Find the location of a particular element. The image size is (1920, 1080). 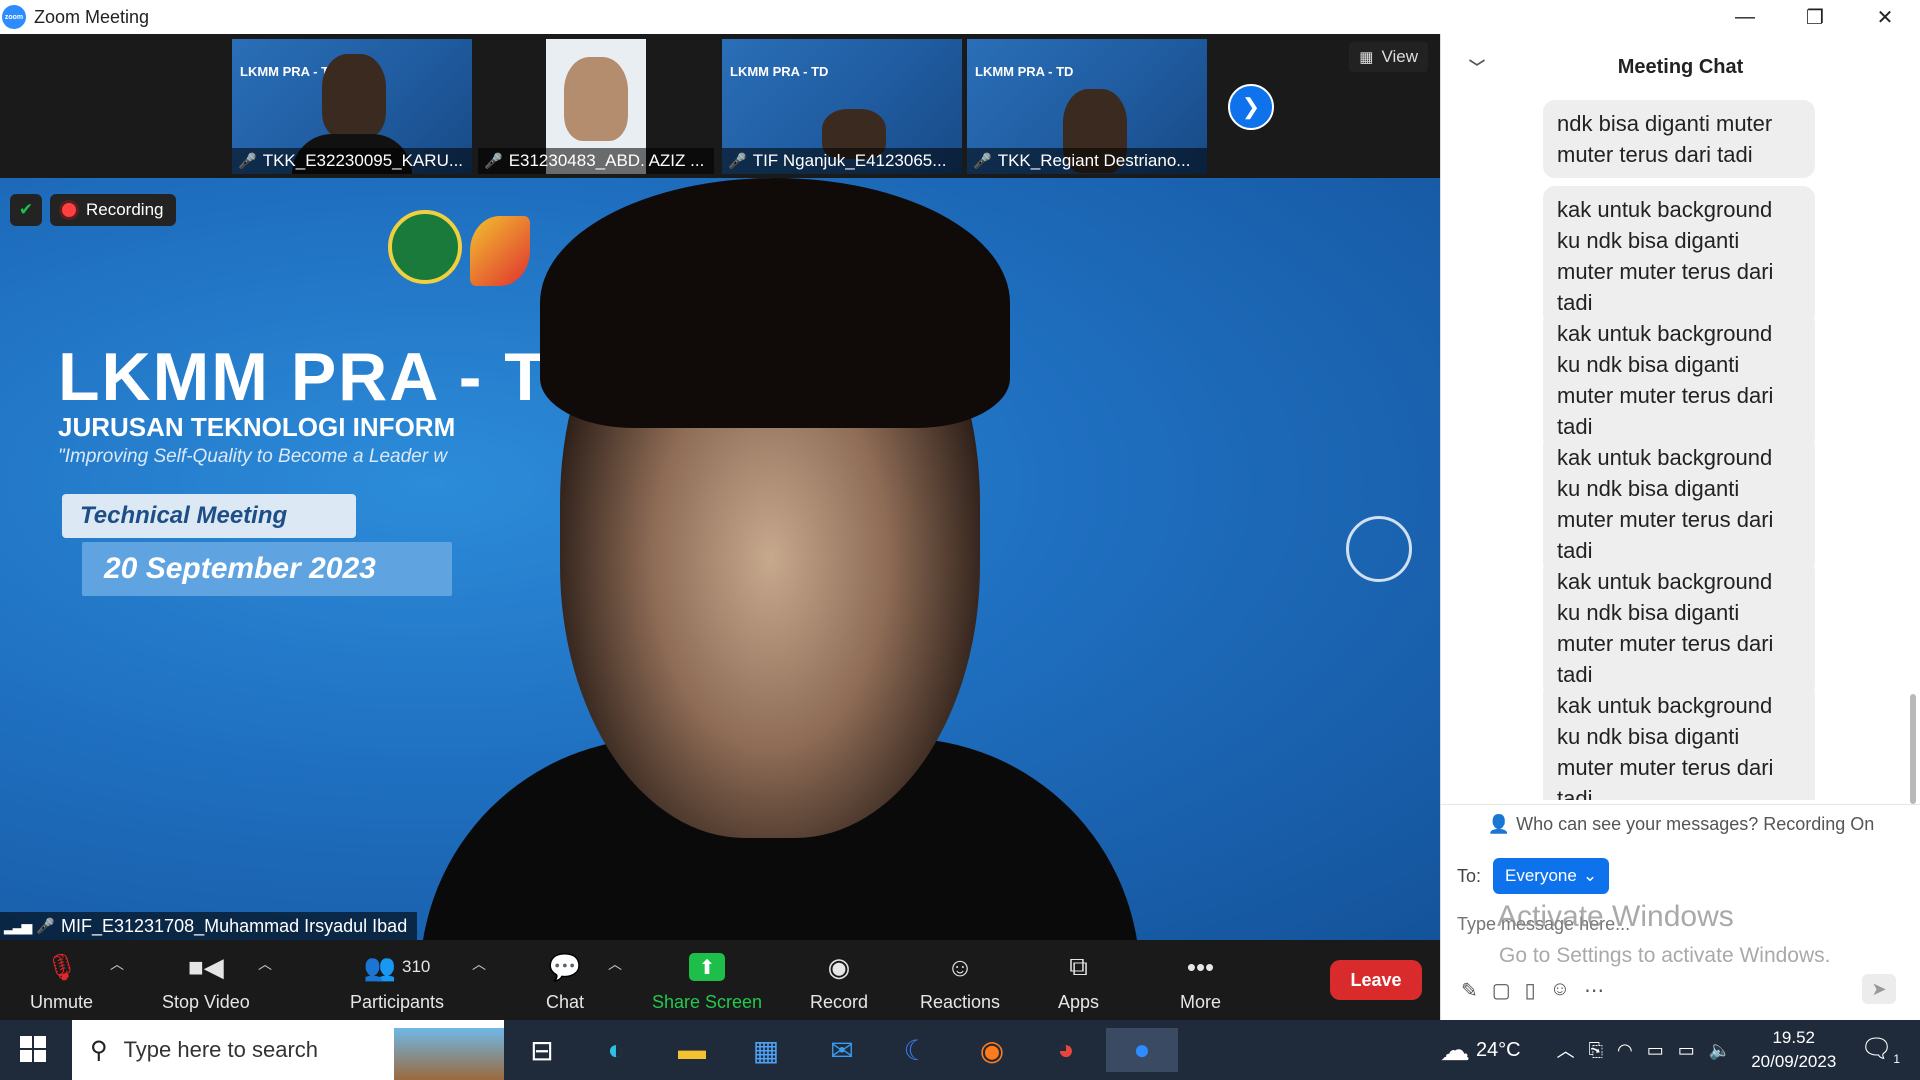

stop-video-button: ■◀ Stop Video is located at coordinates (206, 981).